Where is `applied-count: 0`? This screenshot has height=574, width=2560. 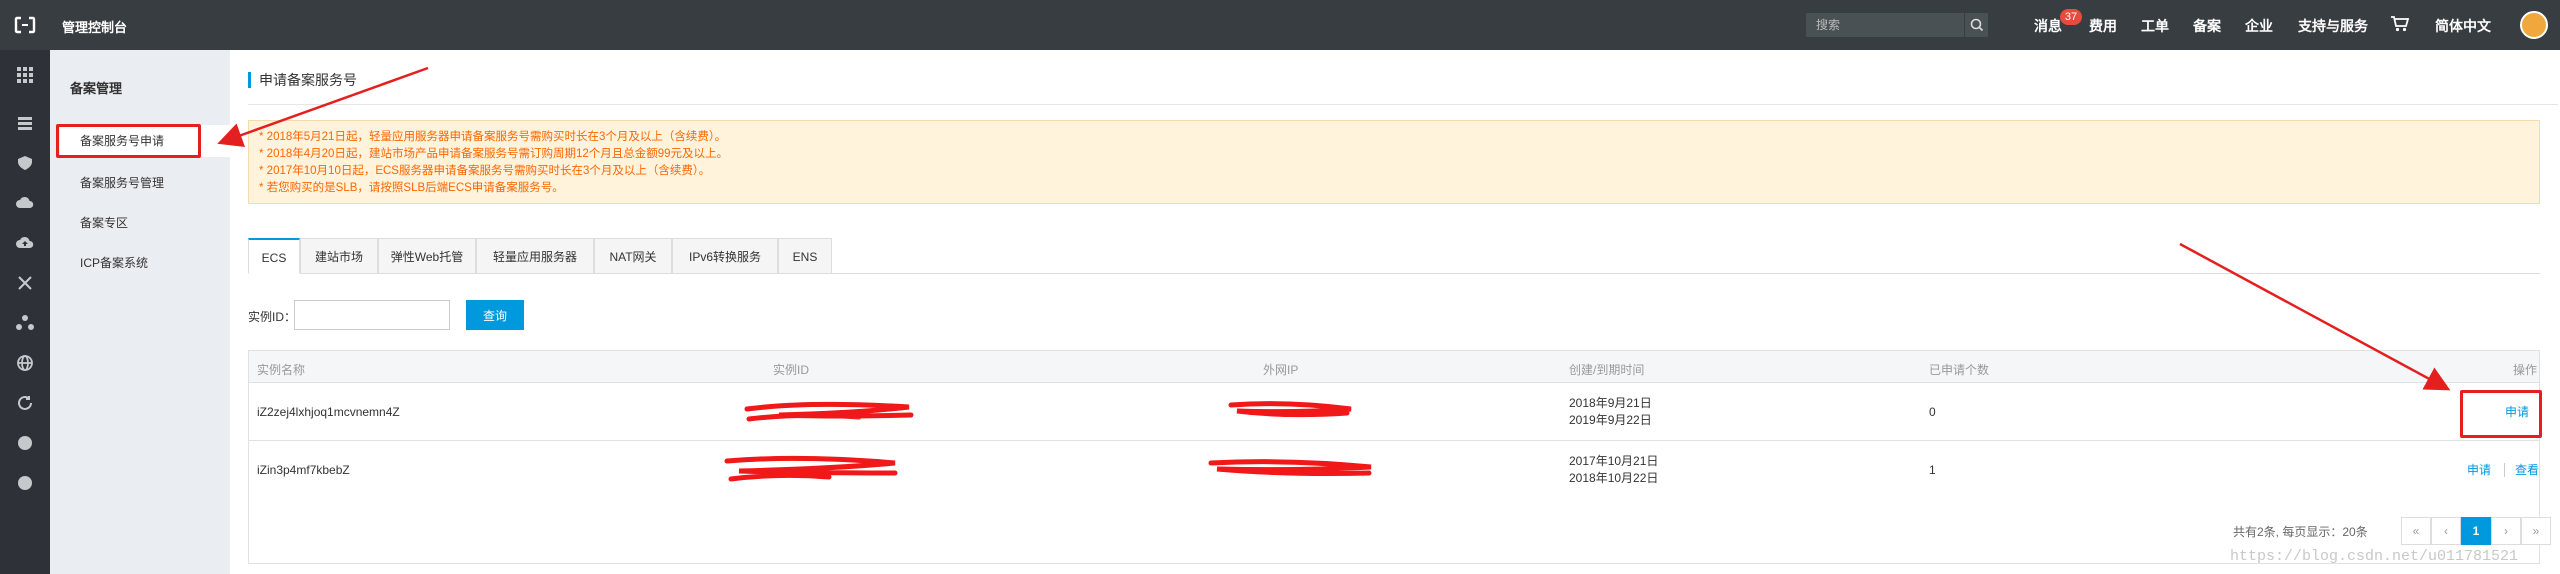 applied-count: 0 is located at coordinates (1932, 412).